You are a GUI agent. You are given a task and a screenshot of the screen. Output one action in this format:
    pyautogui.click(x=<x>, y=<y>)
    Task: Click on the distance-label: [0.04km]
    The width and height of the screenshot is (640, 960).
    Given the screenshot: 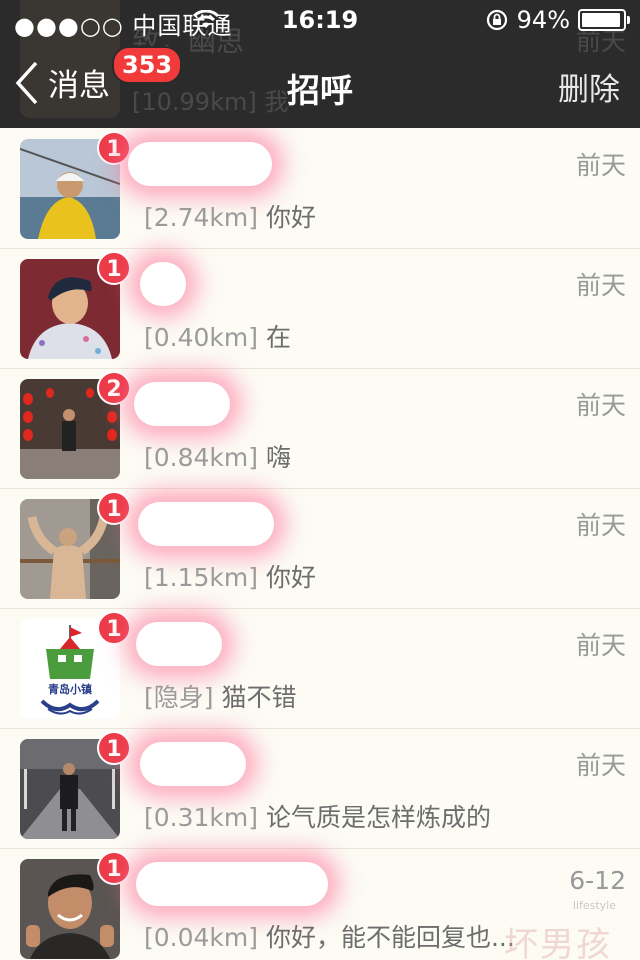 What is the action you would take?
    pyautogui.click(x=201, y=937)
    